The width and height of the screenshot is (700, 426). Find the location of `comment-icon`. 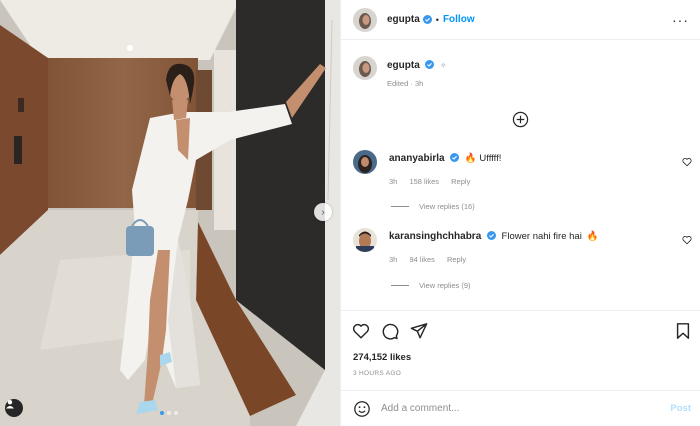

comment-icon is located at coordinates (390, 331).